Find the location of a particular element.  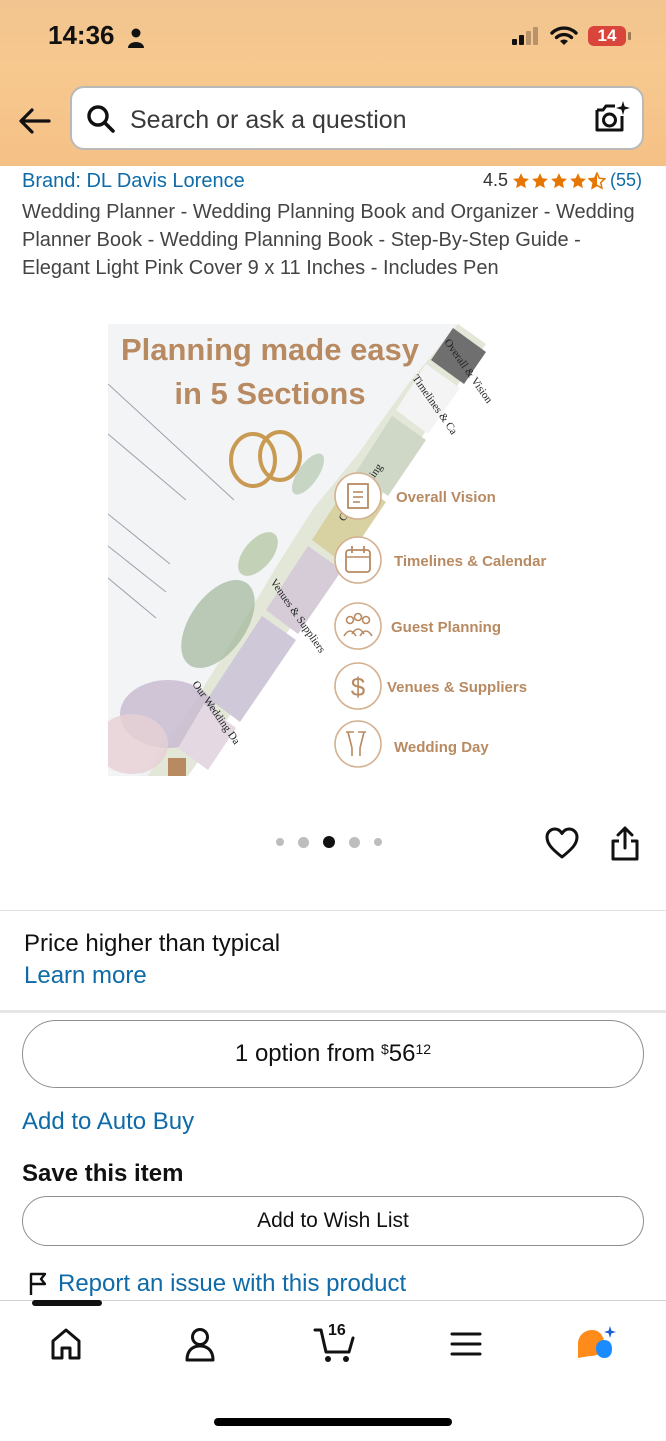

report-issue-link: Report an issue with this product is located at coordinates (232, 1284).